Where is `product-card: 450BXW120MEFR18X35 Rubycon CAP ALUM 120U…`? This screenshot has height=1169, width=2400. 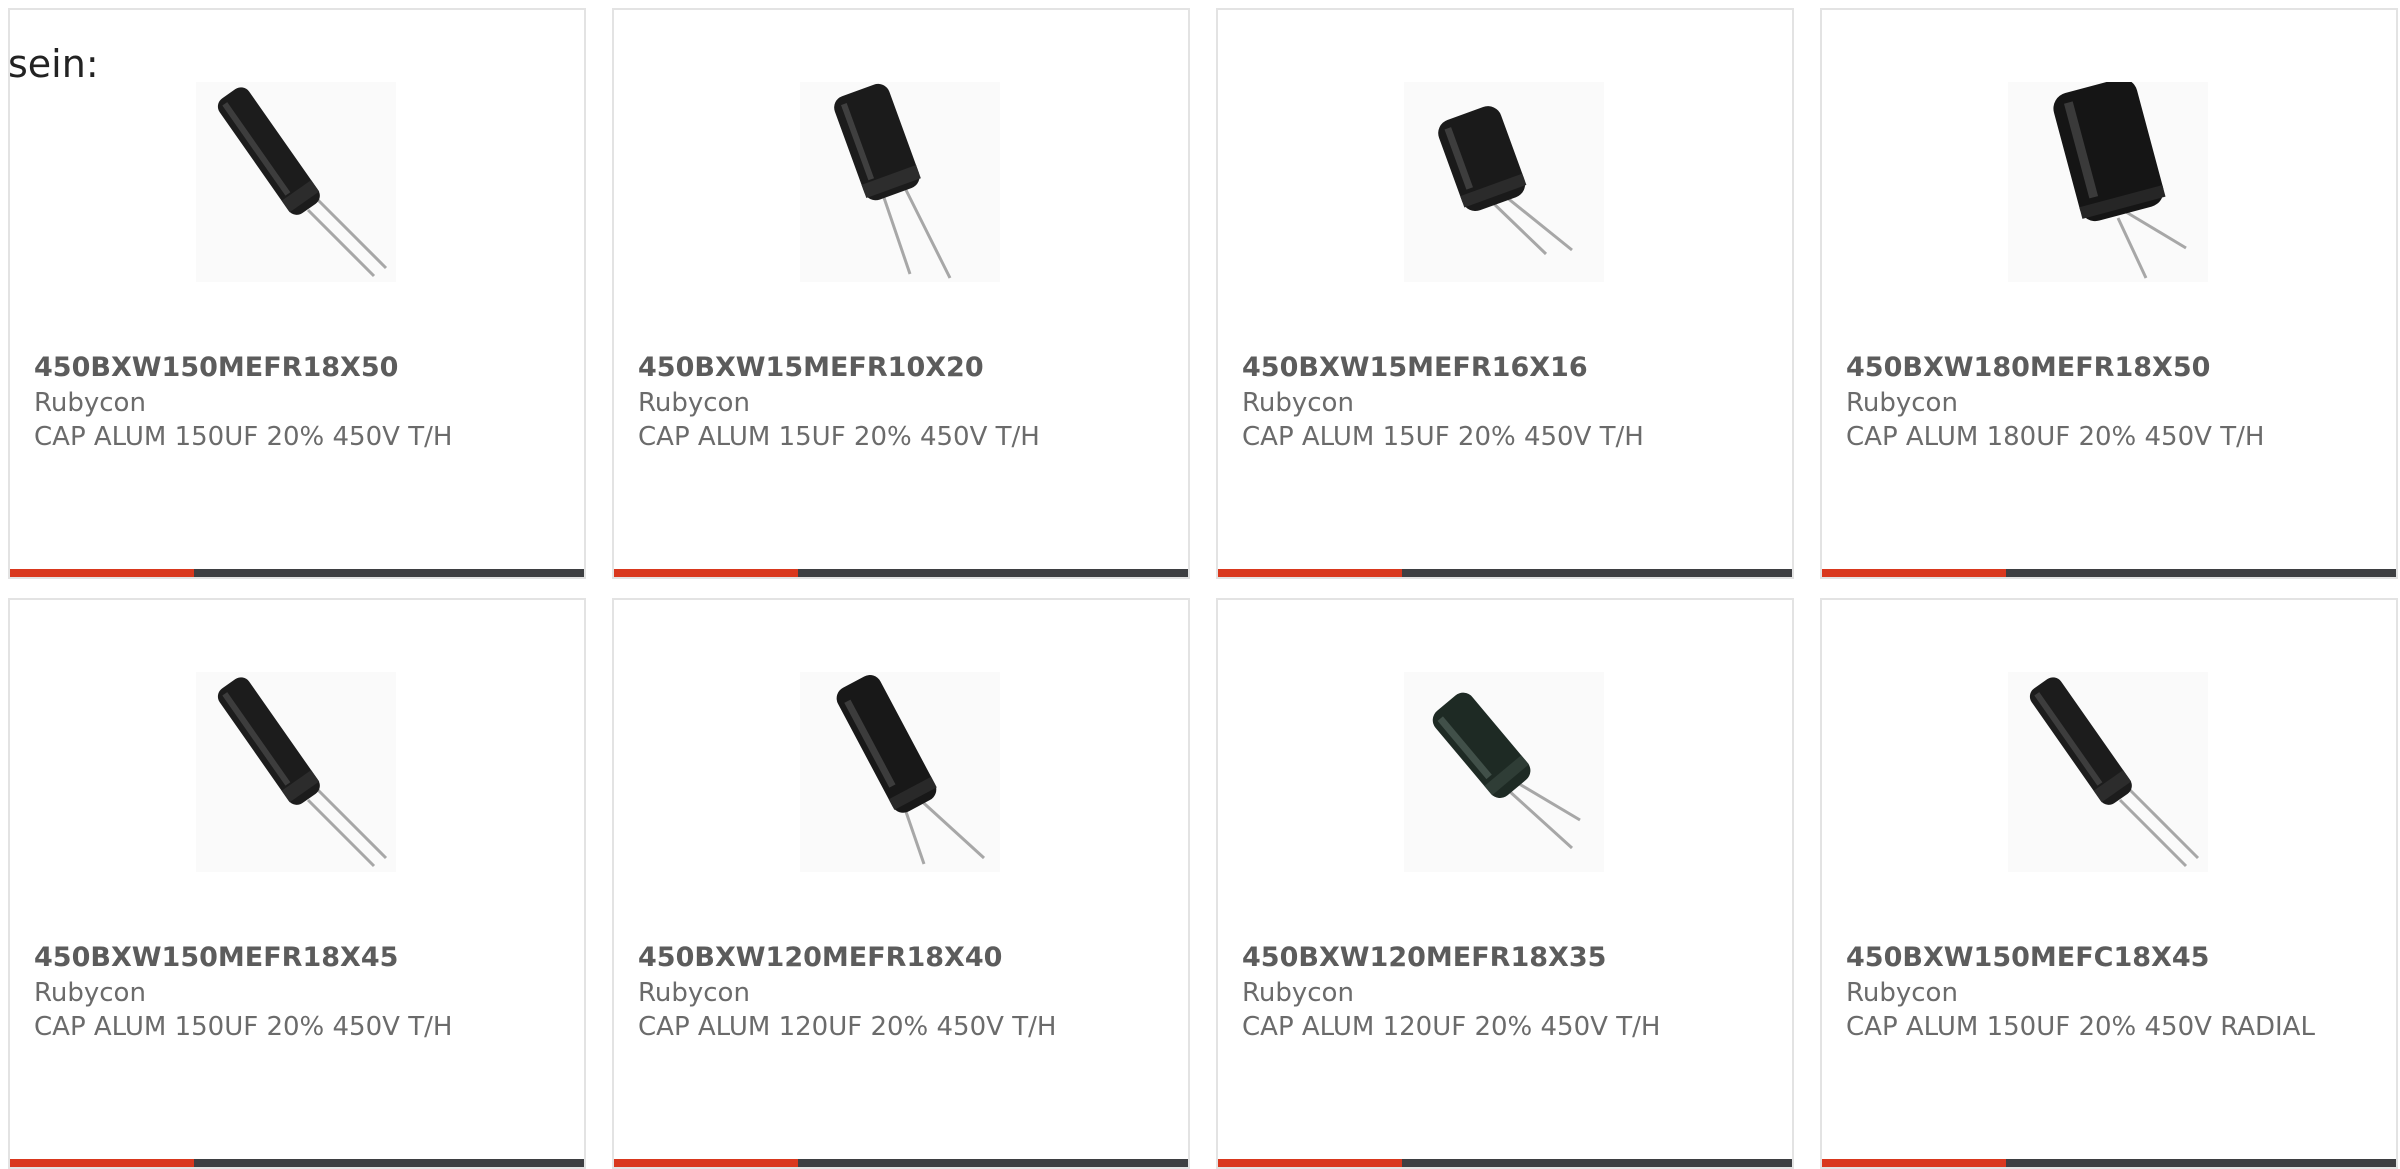 product-card: 450BXW120MEFR18X35 Rubycon CAP ALUM 120U… is located at coordinates (1505, 883).